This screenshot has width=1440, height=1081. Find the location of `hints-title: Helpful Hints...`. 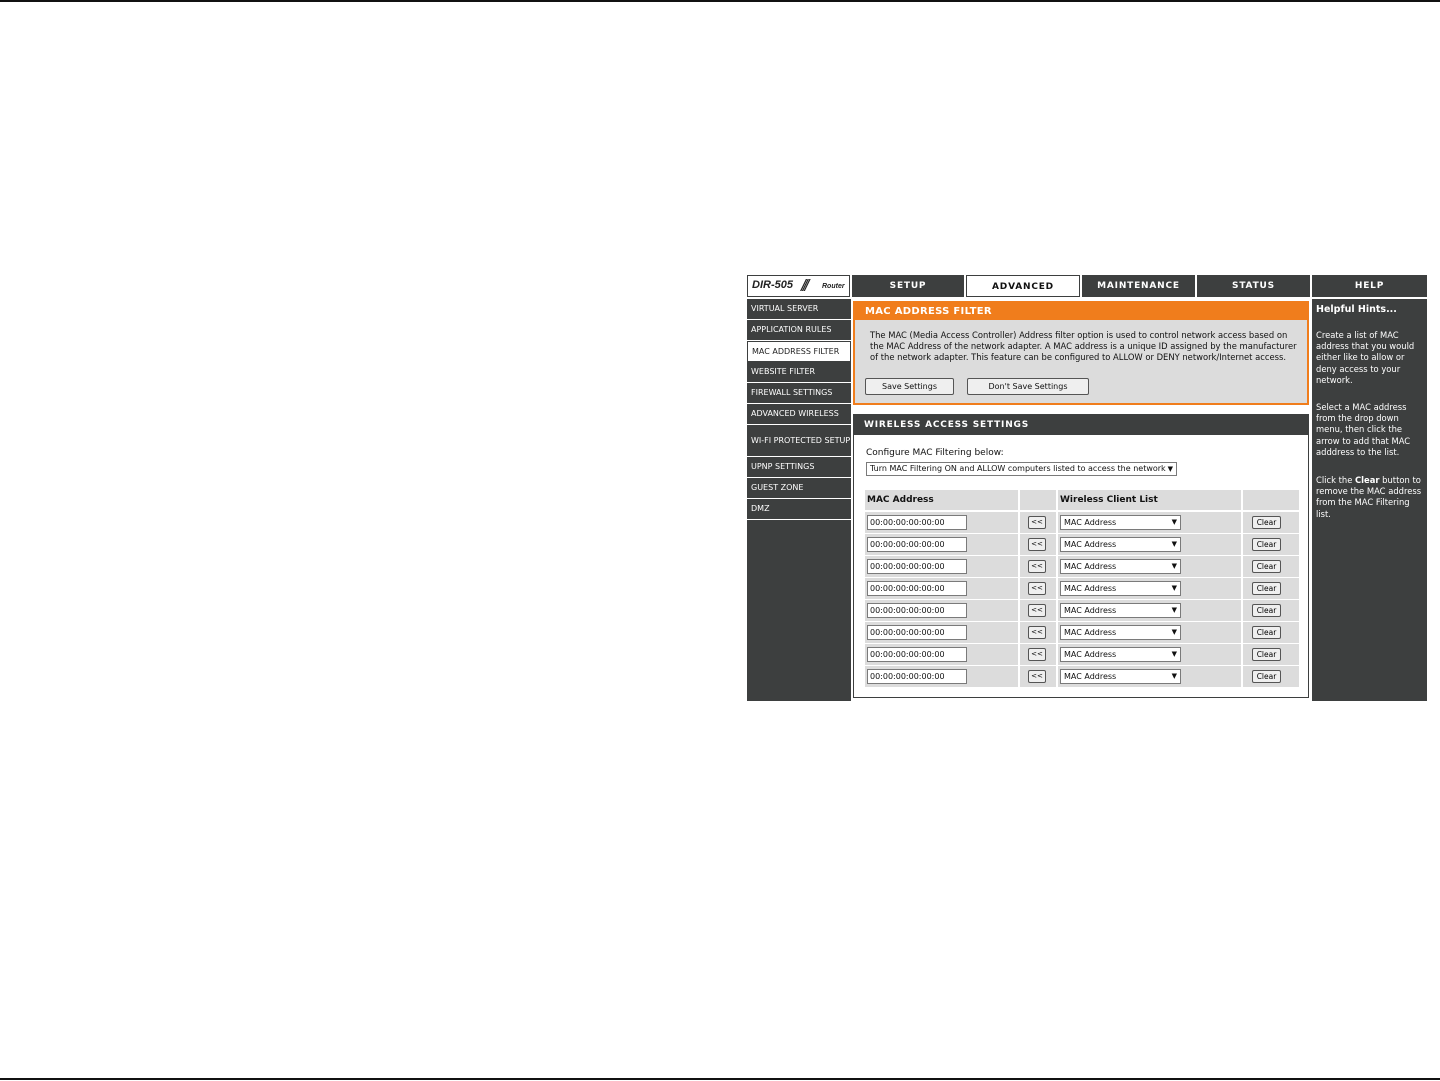

hints-title: Helpful Hints... is located at coordinates (1356, 309).